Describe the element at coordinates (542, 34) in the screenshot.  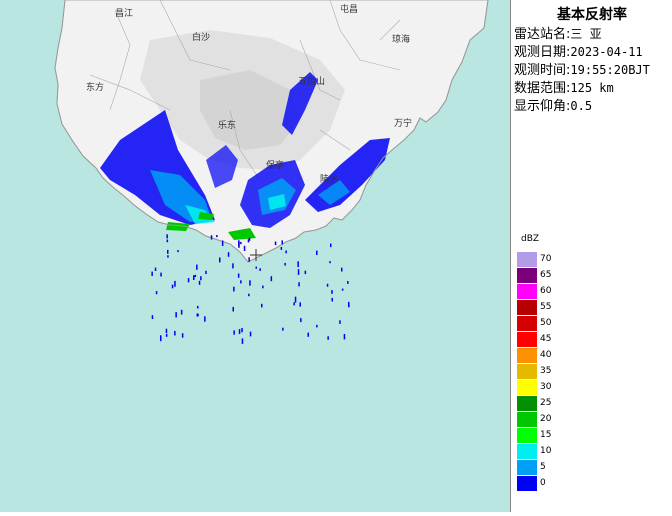
I see `station-label: 雷达站名:` at that location.